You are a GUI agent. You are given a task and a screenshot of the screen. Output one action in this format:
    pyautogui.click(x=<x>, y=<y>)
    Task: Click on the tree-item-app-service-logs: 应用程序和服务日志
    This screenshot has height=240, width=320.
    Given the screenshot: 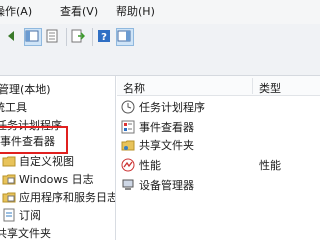 What is the action you would take?
    pyautogui.click(x=59, y=197)
    